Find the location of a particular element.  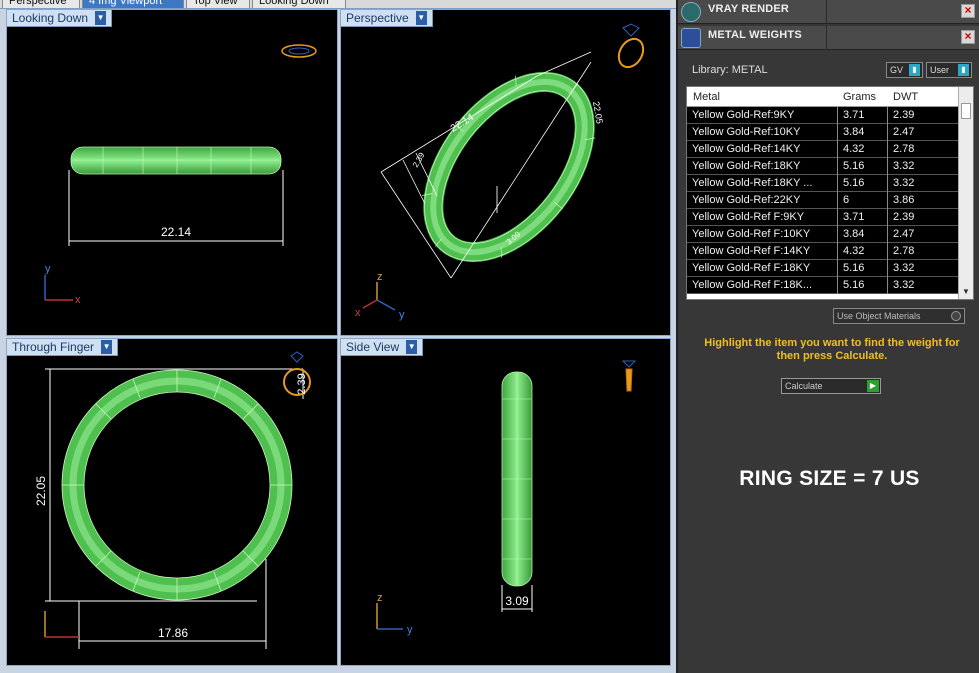

table-row: Yellow Gold-Ref F:14KY 4.32 2.78 is located at coordinates (823, 251).